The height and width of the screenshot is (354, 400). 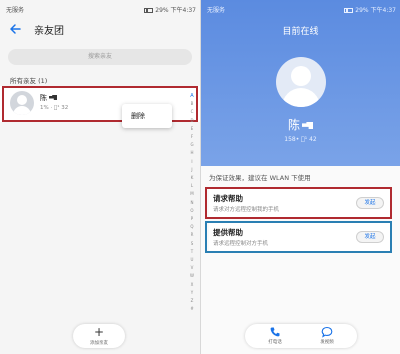 What do you see at coordinates (192, 178) in the screenshot?
I see `index-letter: K` at bounding box center [192, 178].